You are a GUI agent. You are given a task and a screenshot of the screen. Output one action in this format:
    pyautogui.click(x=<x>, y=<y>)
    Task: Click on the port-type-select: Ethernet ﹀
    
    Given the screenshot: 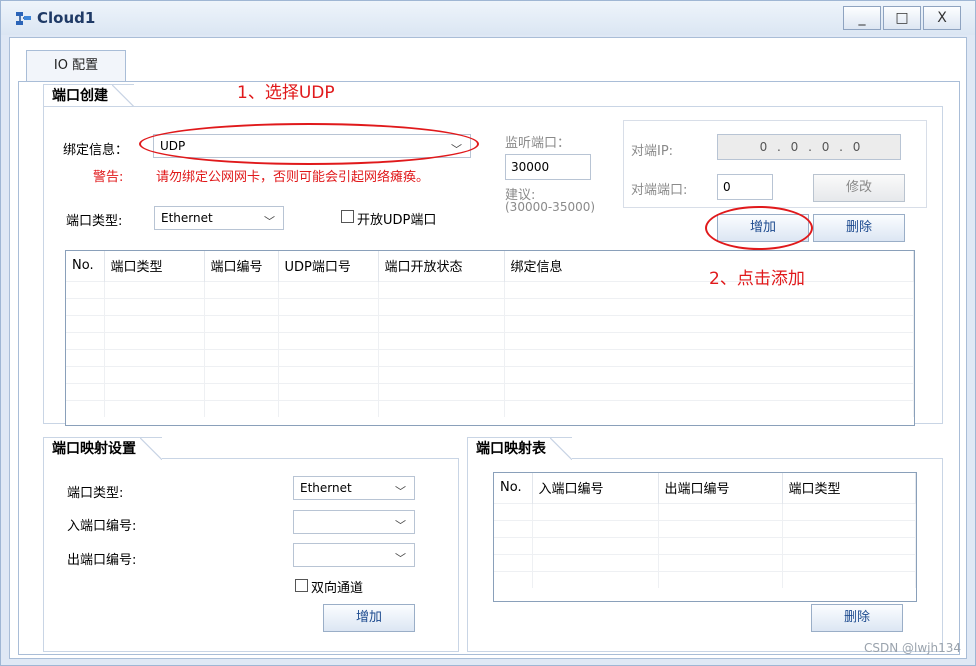 What is the action you would take?
    pyautogui.click(x=219, y=218)
    